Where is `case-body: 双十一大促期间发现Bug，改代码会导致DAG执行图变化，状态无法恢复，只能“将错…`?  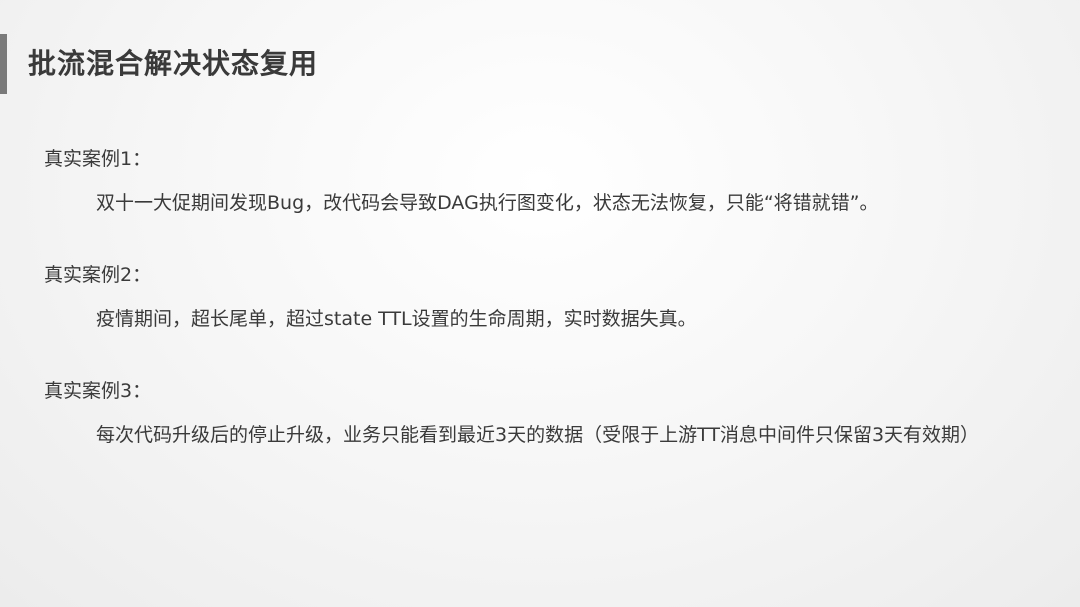
case-body: 双十一大促期间发现Bug，改代码会导致DAG执行图变化，状态无法恢复，只能“将错… is located at coordinates (487, 203).